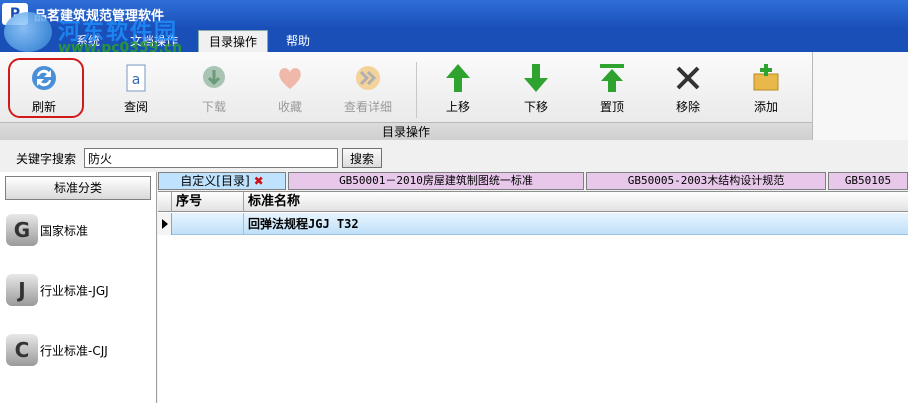 This screenshot has height=403, width=908. Describe the element at coordinates (289, 107) in the screenshot. I see `favorite-label: 收藏` at that location.